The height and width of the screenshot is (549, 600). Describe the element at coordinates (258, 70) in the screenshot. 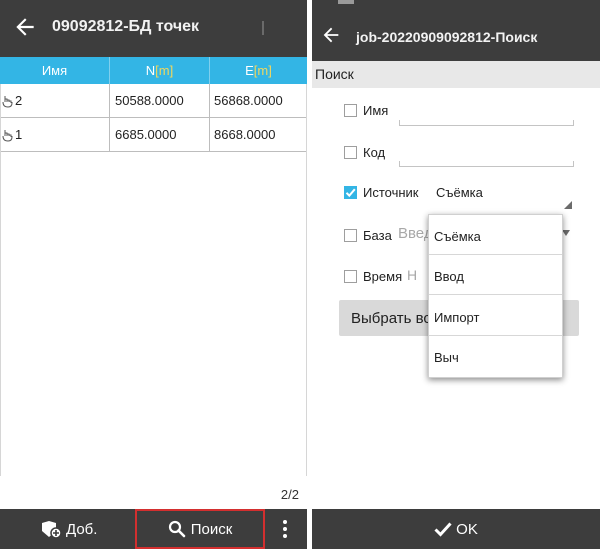

I see `column-header-e: E[m]` at that location.